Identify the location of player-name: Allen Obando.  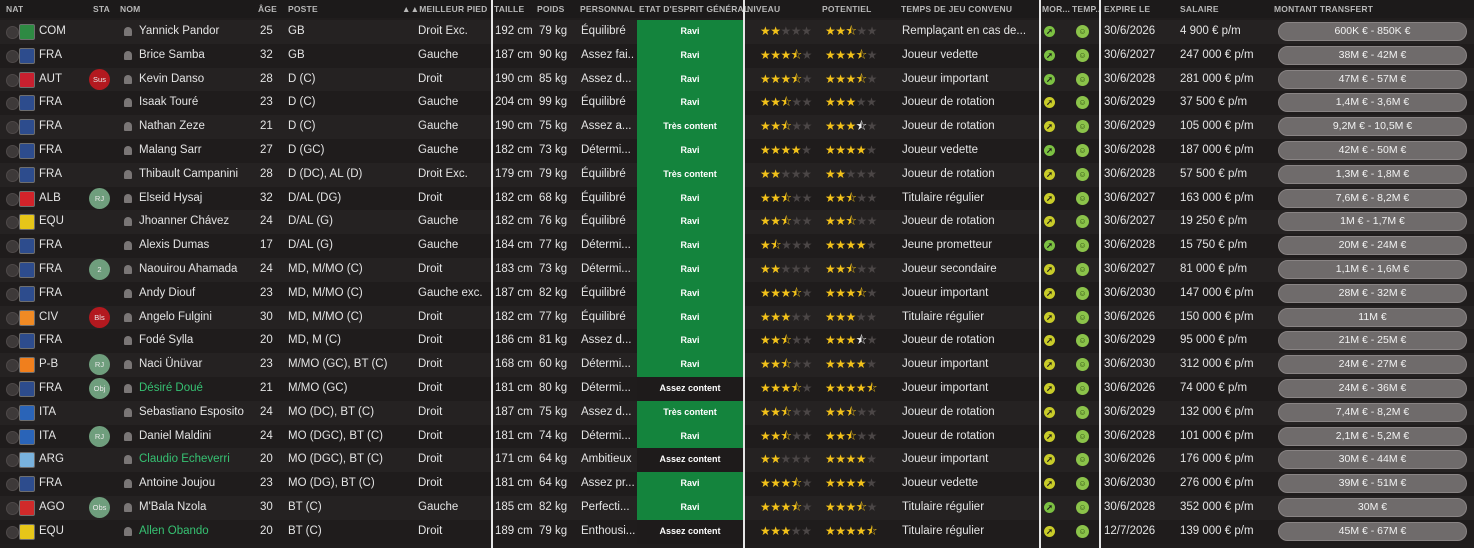
(198, 532).